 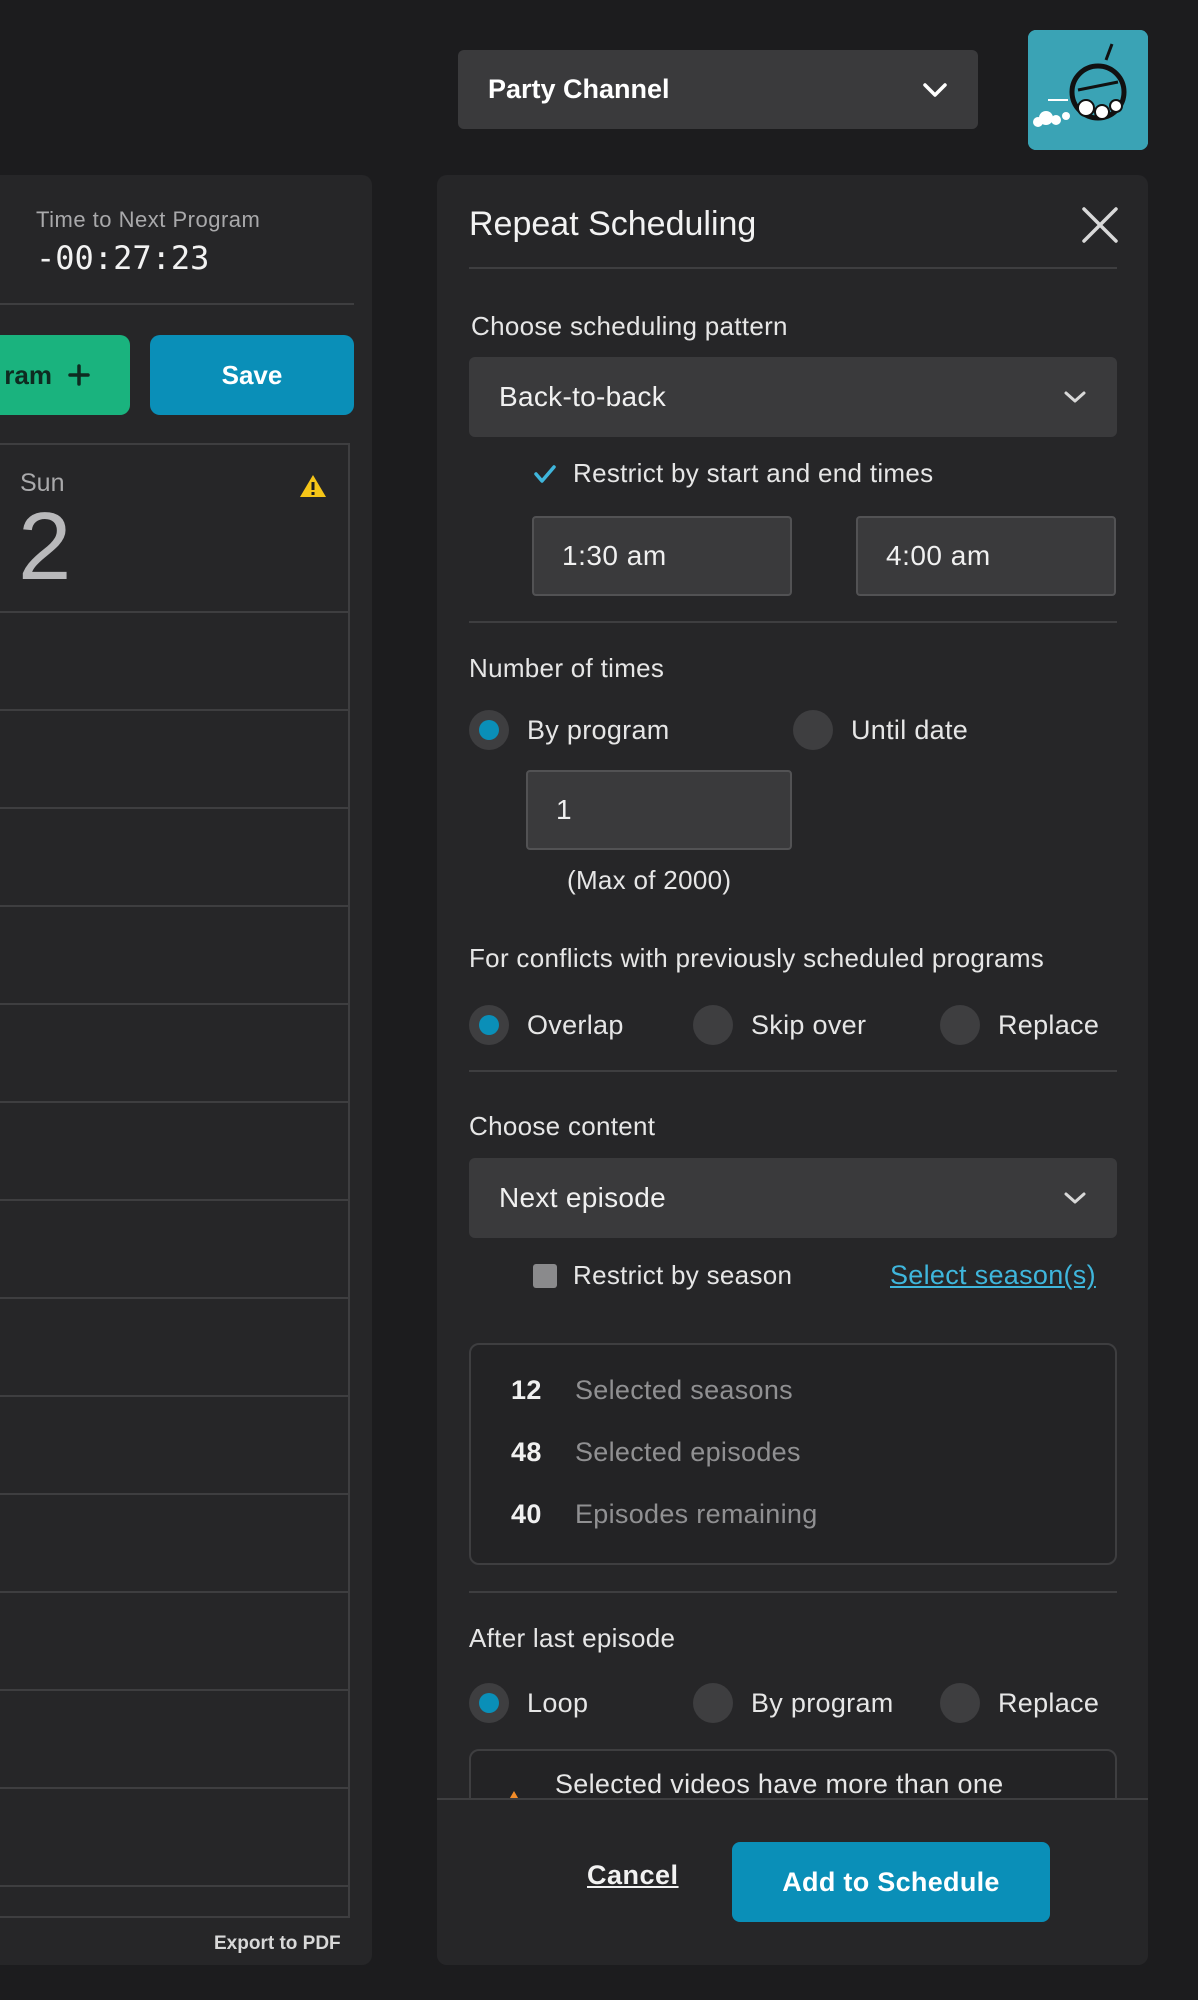 I want to click on content-select-value: Next episode, so click(x=583, y=1197).